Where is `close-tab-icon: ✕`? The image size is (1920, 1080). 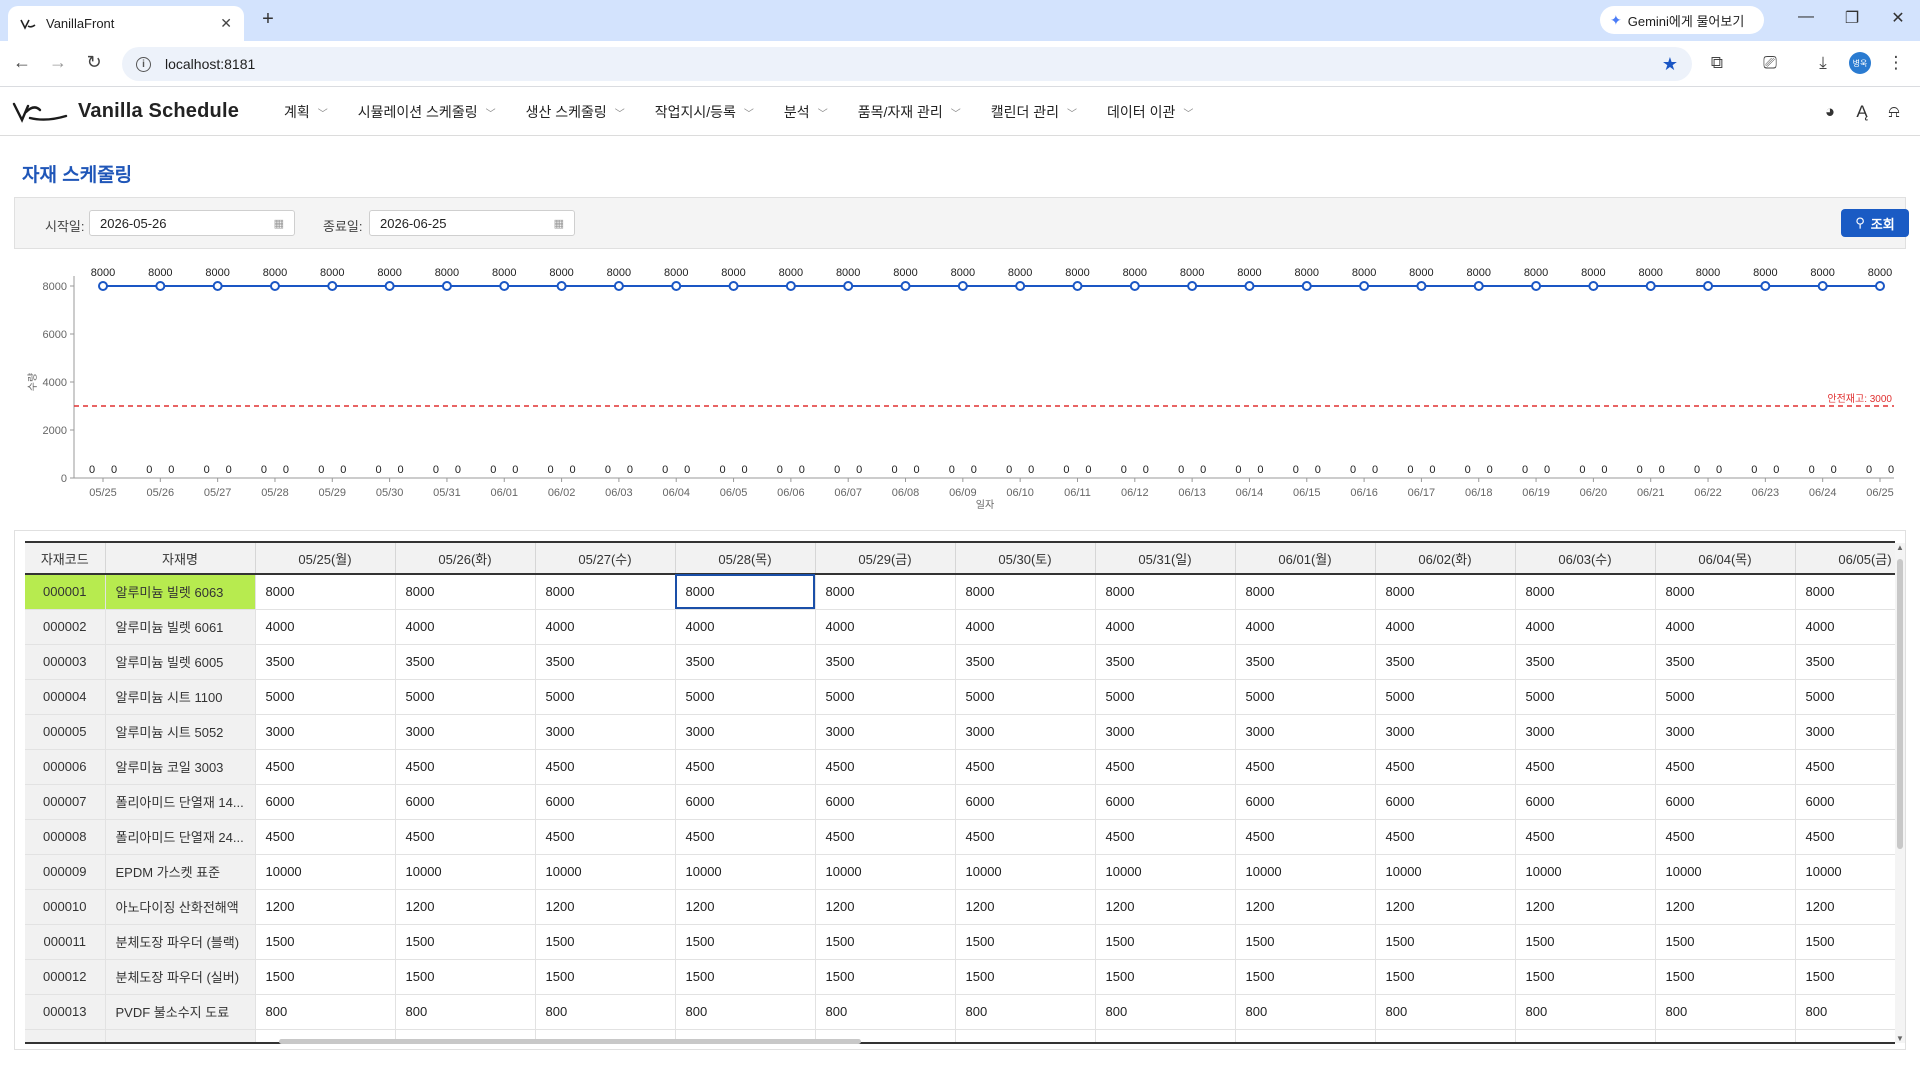 close-tab-icon: ✕ is located at coordinates (226, 23).